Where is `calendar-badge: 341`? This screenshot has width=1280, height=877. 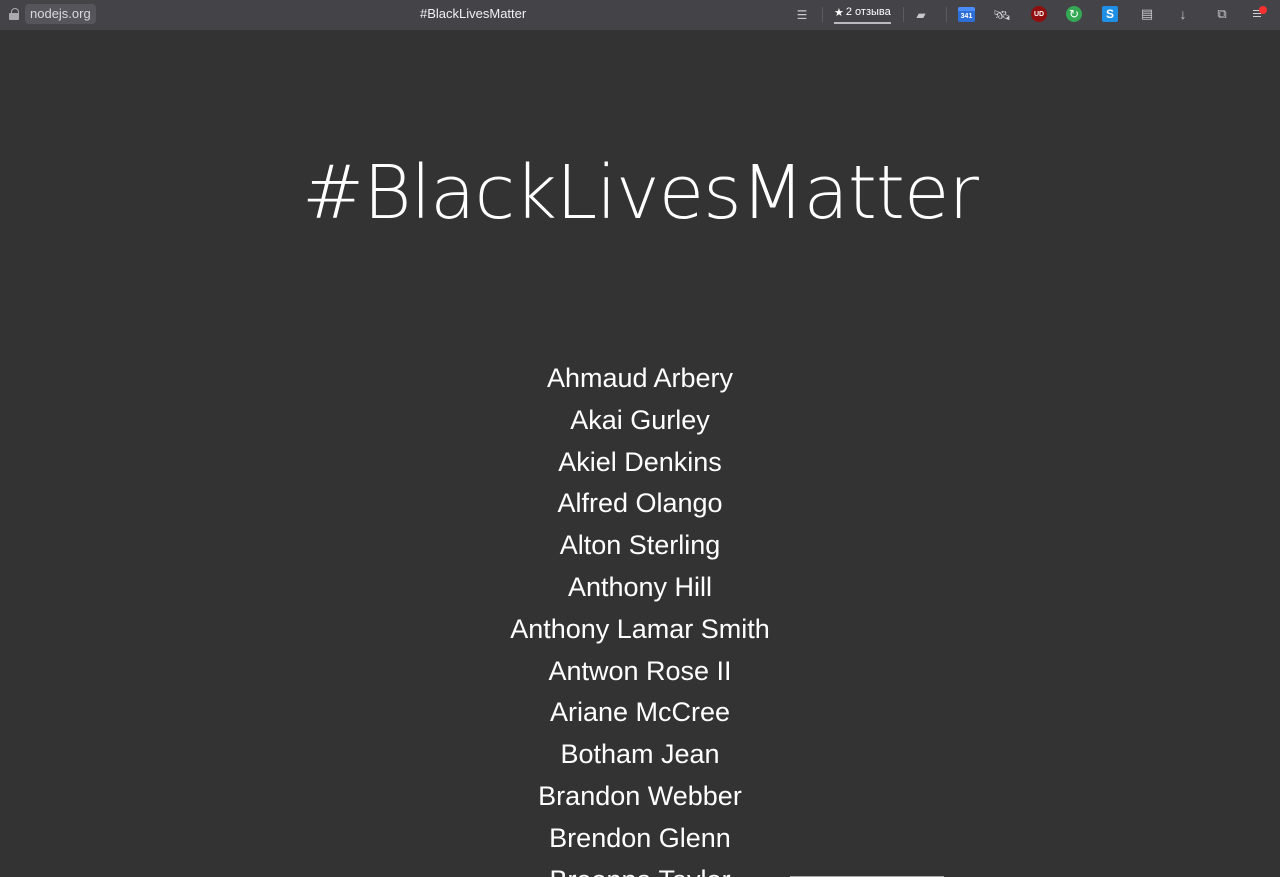 calendar-badge: 341 is located at coordinates (966, 16).